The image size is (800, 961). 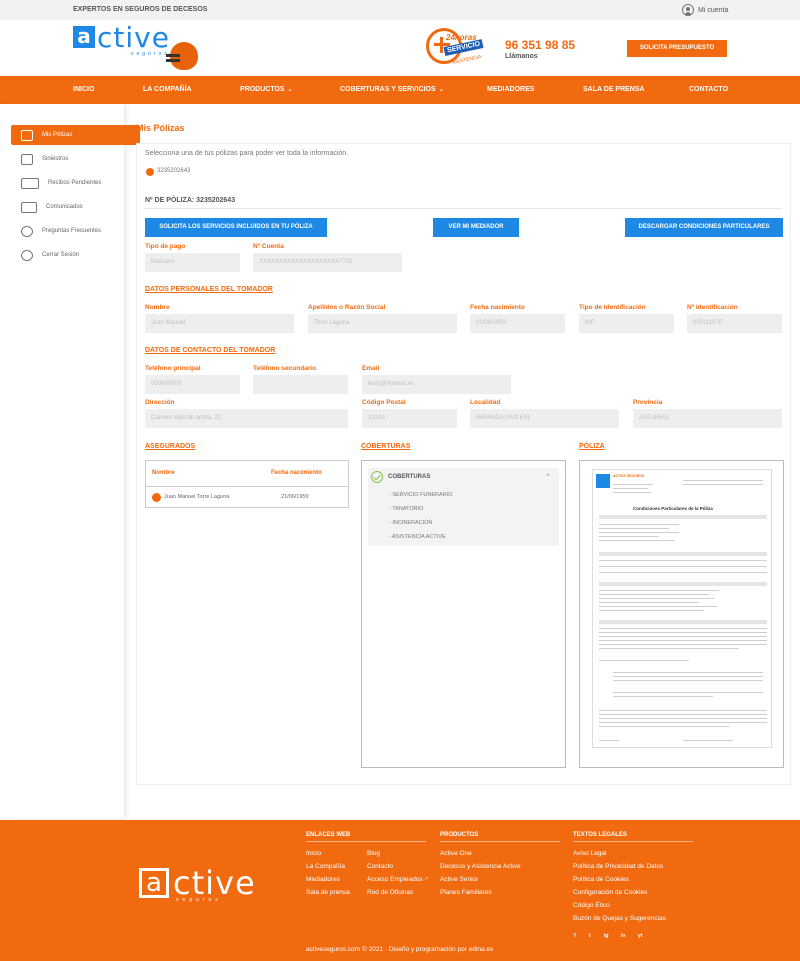 I want to click on account-link: Mi cuenta, so click(x=705, y=10).